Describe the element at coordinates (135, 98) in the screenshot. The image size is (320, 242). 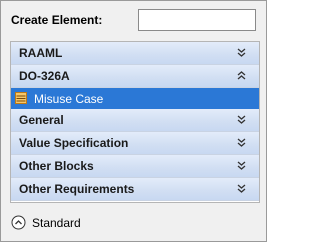
I see `list-item-misuse-case: Misuse Case` at that location.